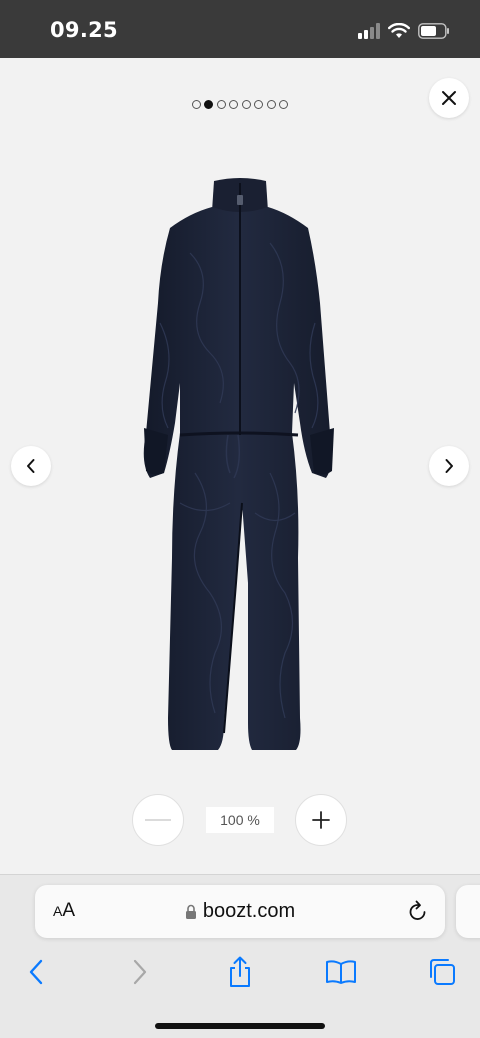 This screenshot has height=1038, width=480. I want to click on previous-image-button, so click(31, 466).